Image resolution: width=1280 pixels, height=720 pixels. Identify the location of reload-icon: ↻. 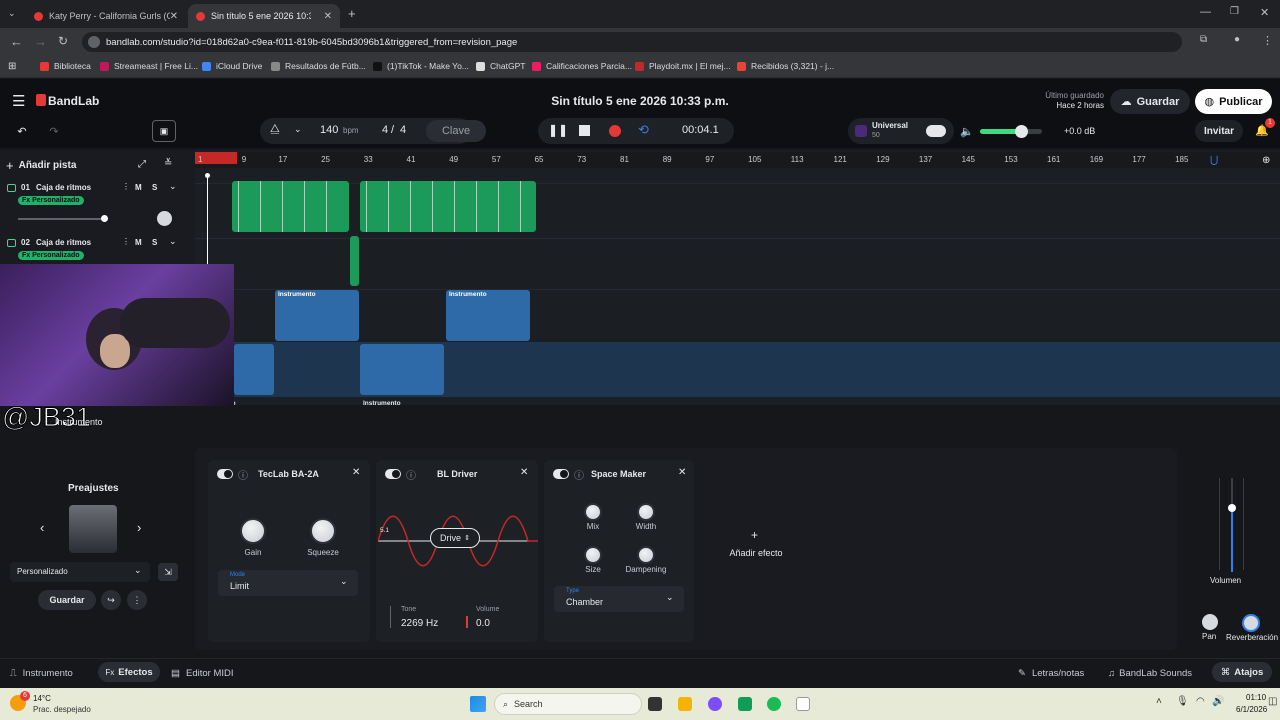
(63, 41).